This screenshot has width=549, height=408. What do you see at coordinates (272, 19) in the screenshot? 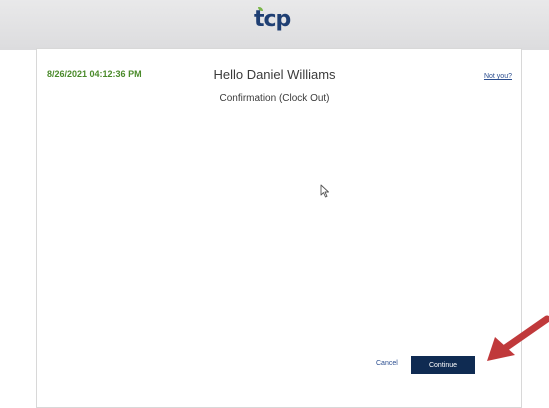
I see `tcp-logo: tcp` at bounding box center [272, 19].